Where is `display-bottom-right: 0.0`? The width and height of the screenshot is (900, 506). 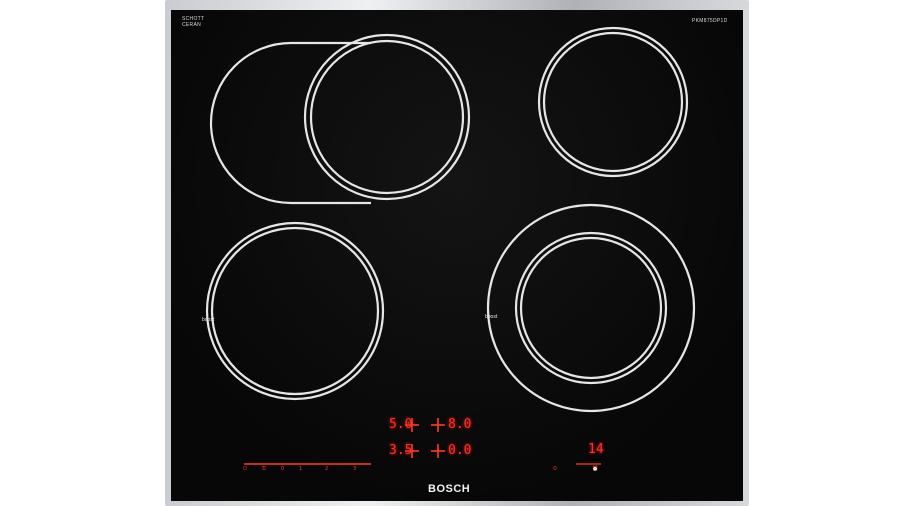
display-bottom-right: 0.0 is located at coordinates (460, 450).